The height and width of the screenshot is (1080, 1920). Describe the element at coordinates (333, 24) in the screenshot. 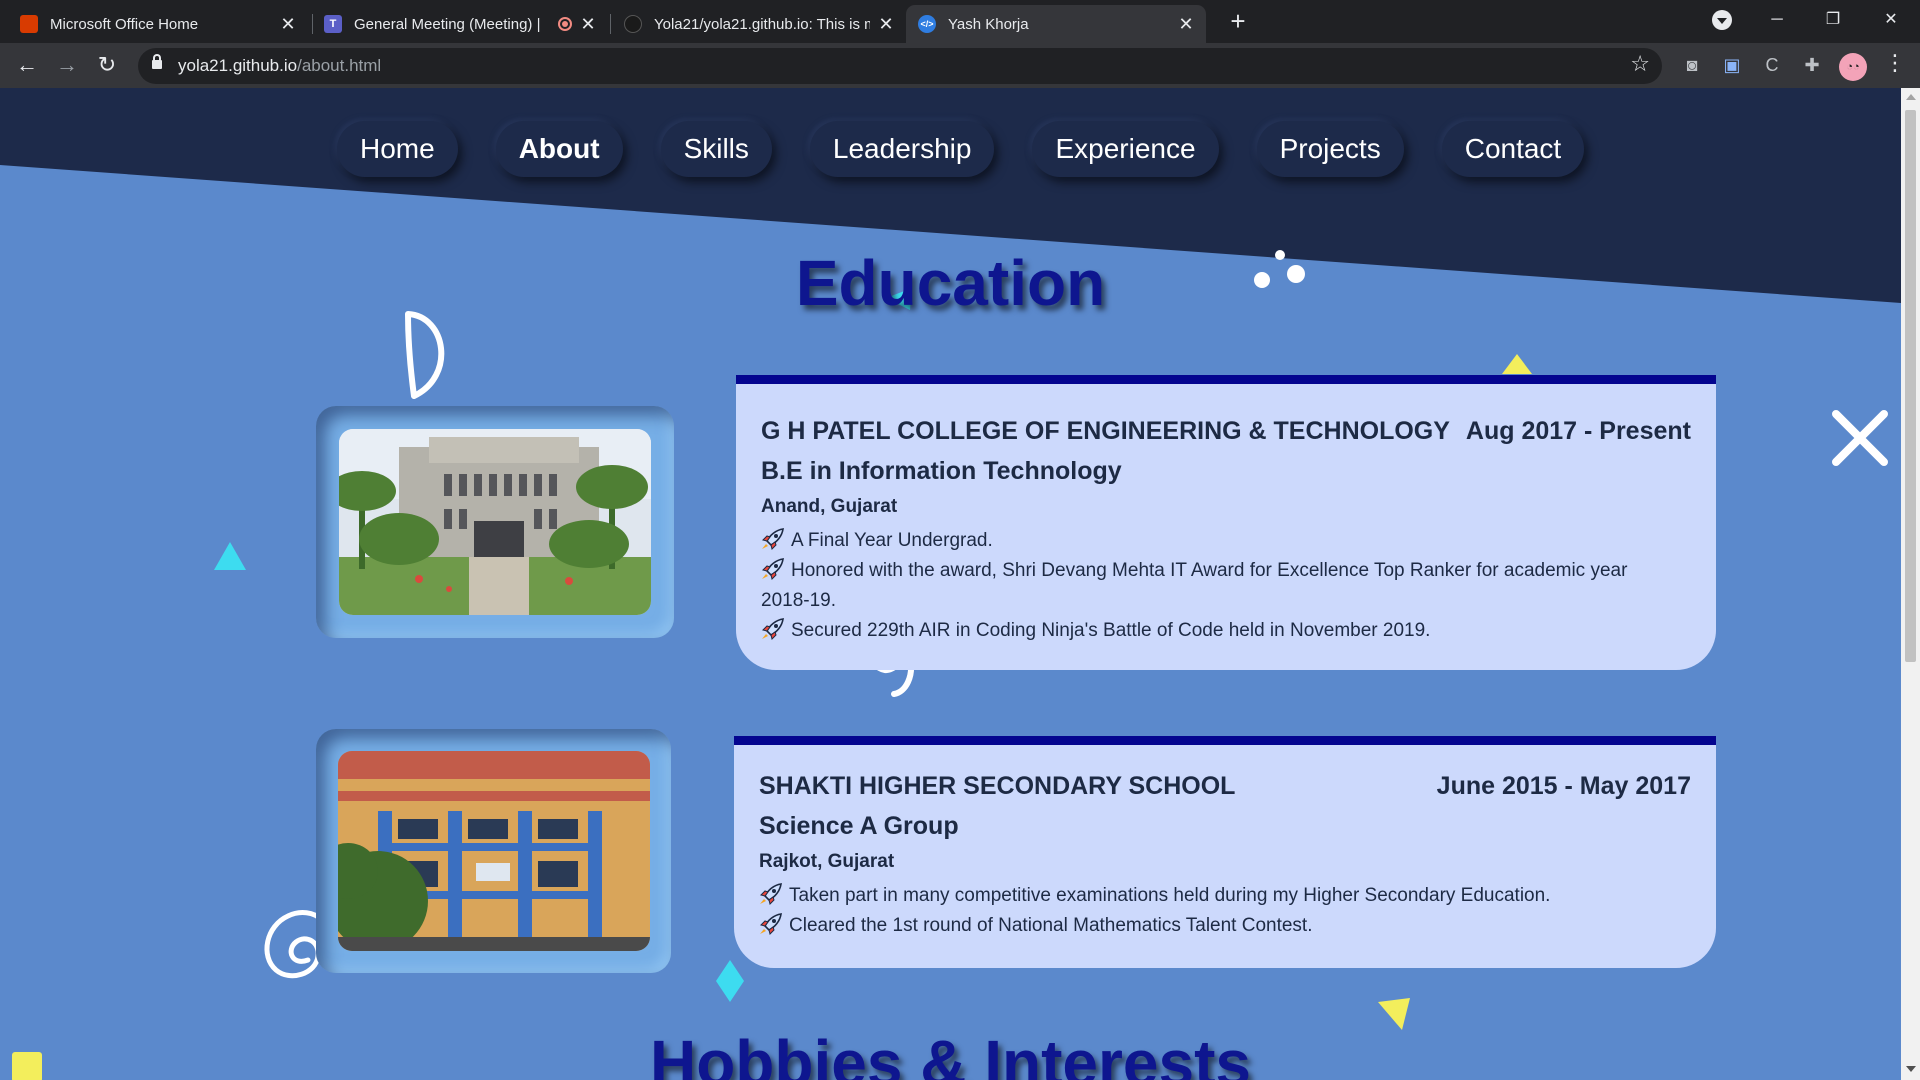

I see `teams-icon: T` at that location.